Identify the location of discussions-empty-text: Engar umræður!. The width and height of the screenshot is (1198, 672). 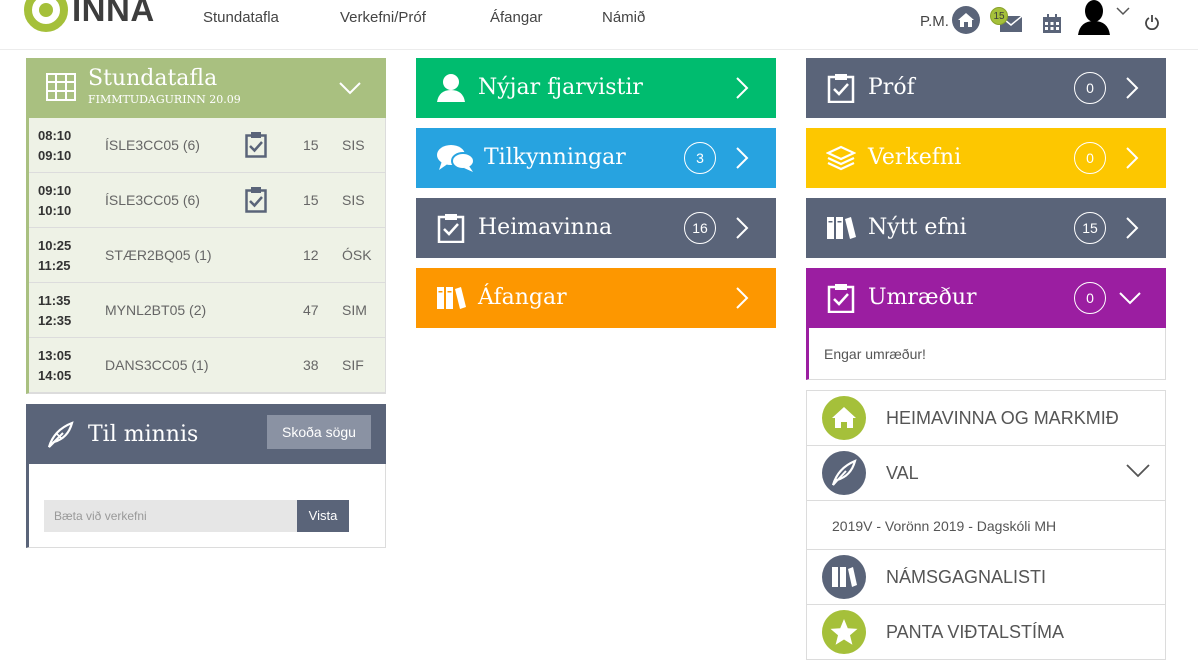
(875, 354).